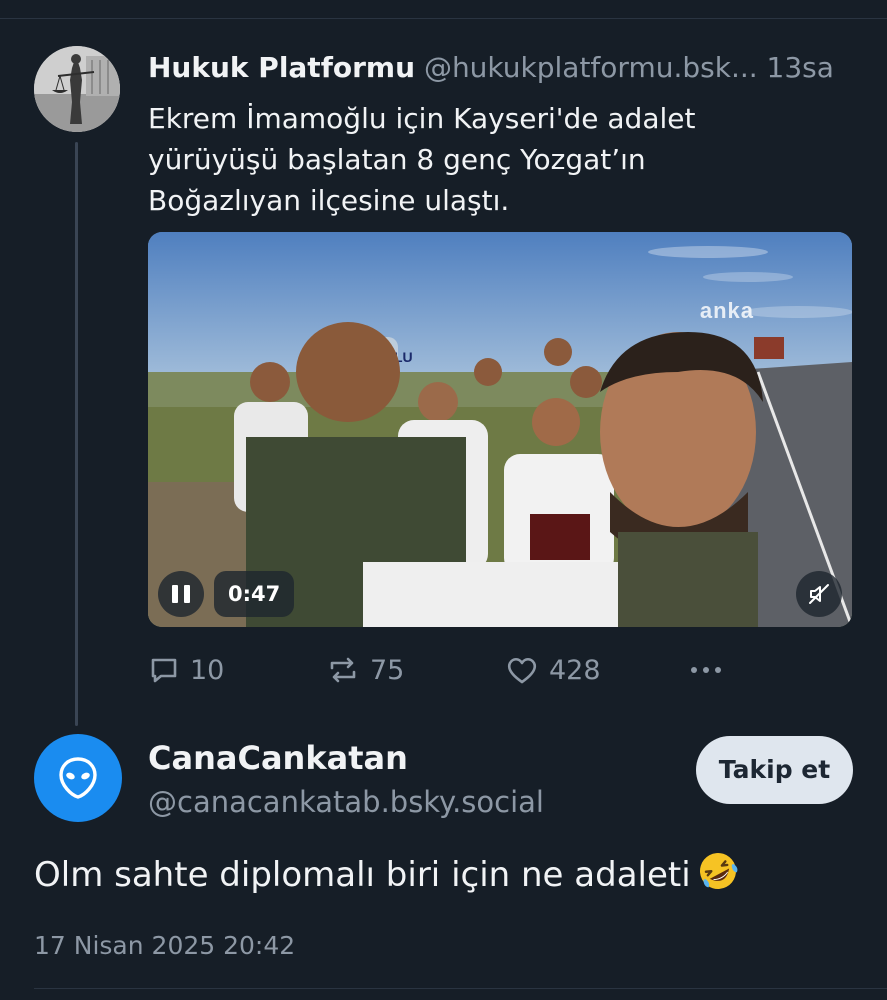 This screenshot has height=1000, width=887. I want to click on parent-post-text-line: Ekrem İmamoğlu için Kayseri'de adalet, so click(422, 118).